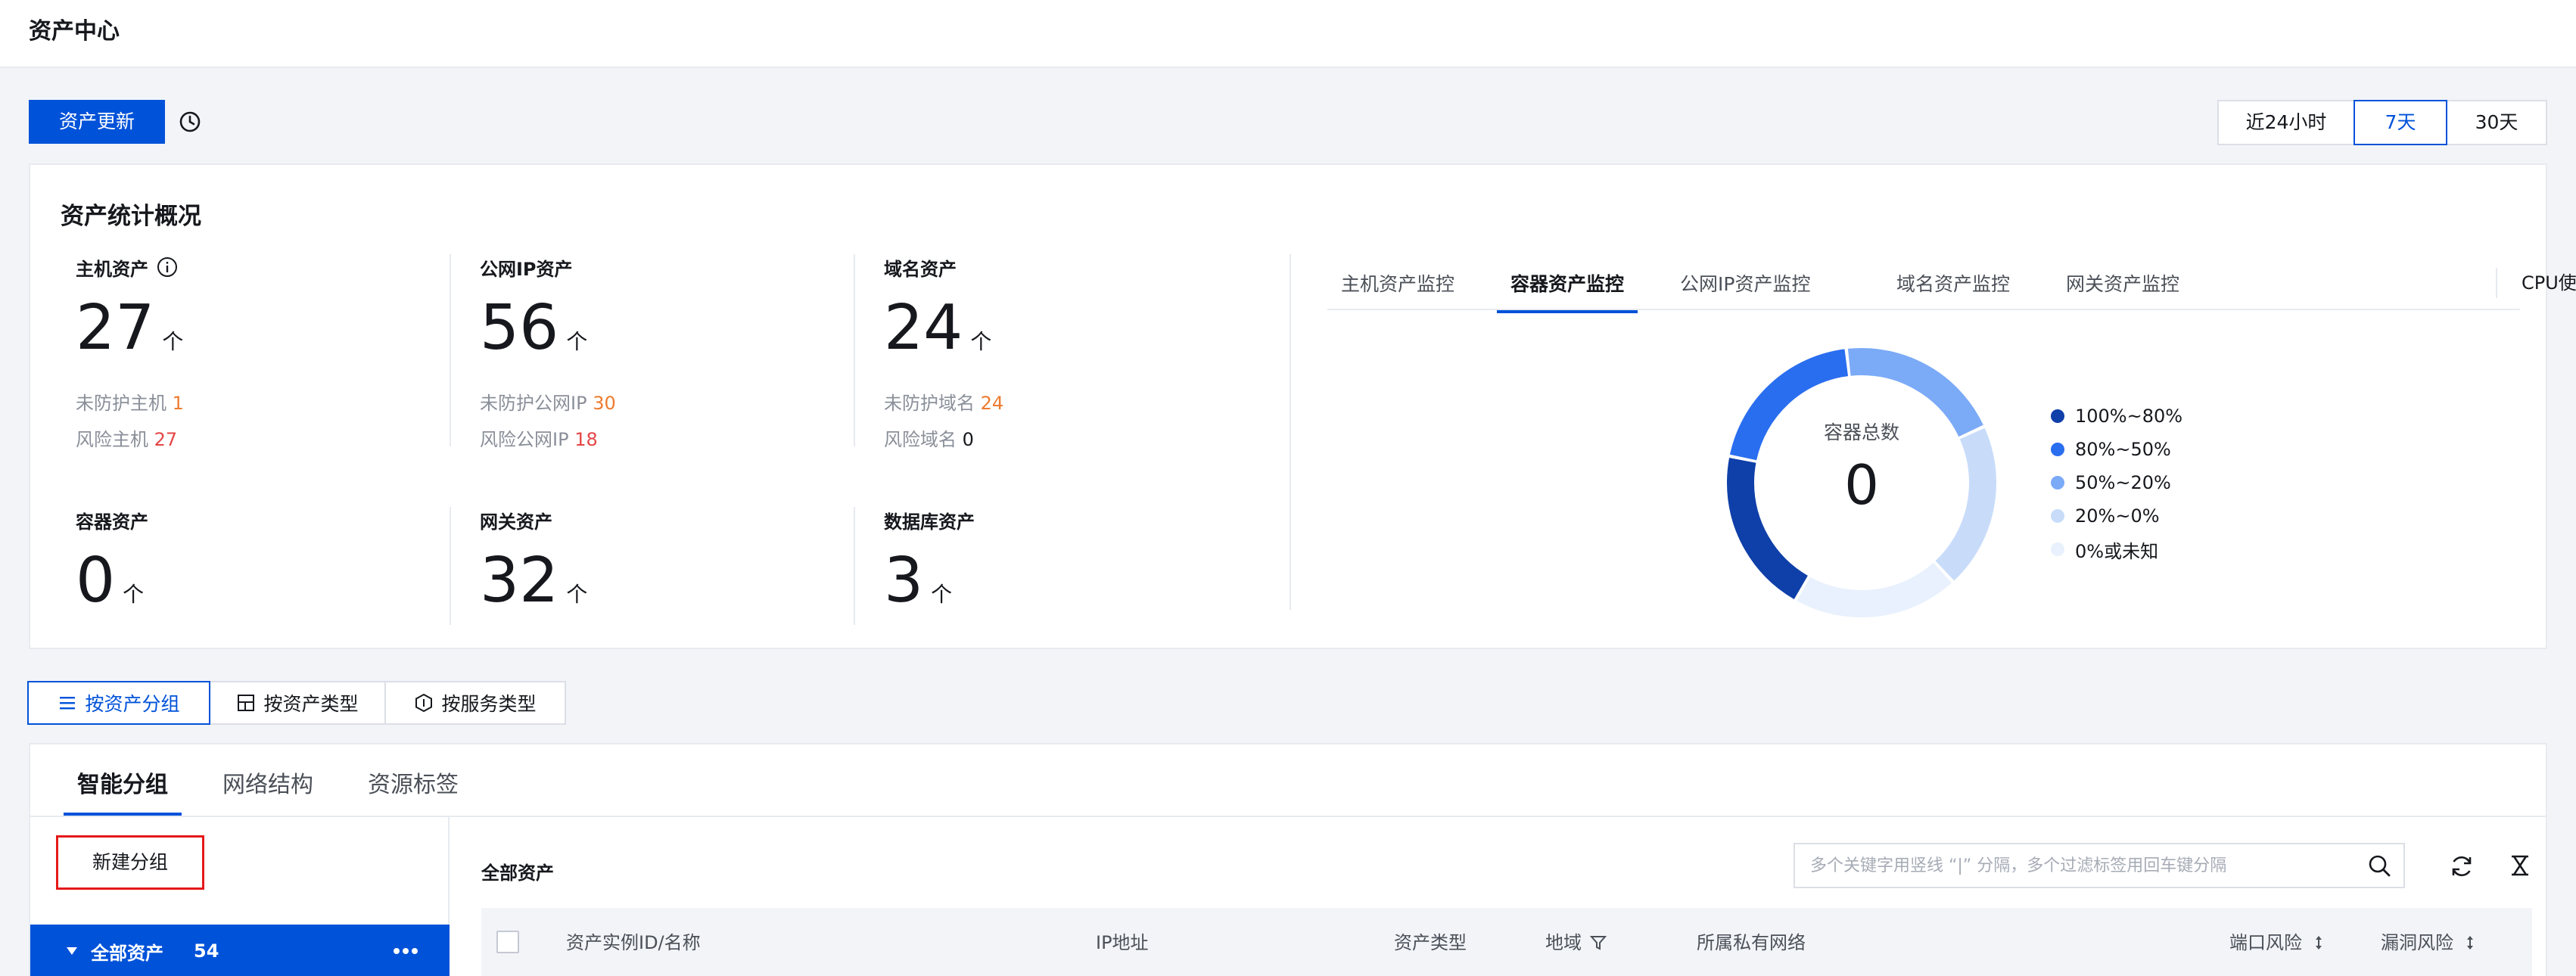 Image resolution: width=2576 pixels, height=976 pixels. I want to click on risk-ip-label: 风险公网IP, so click(524, 439).